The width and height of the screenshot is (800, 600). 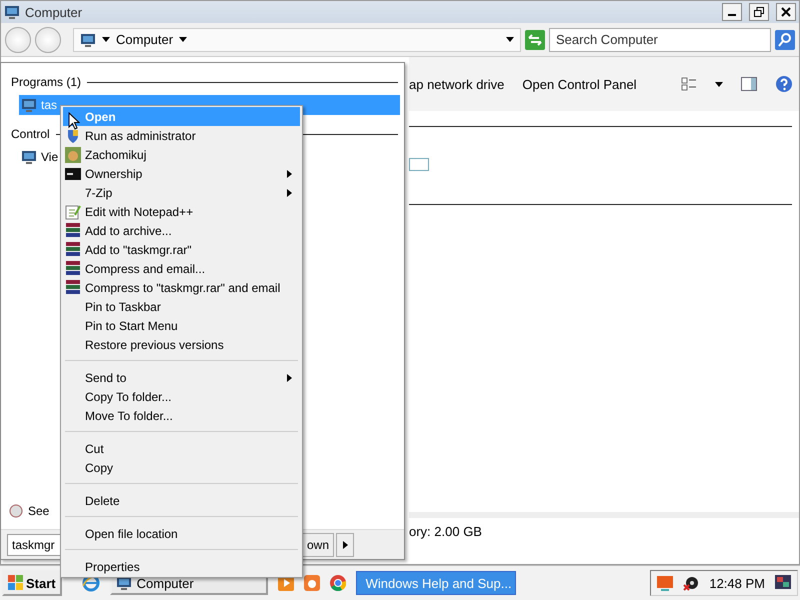 What do you see at coordinates (54, 12) in the screenshot?
I see `window-title: Computer` at bounding box center [54, 12].